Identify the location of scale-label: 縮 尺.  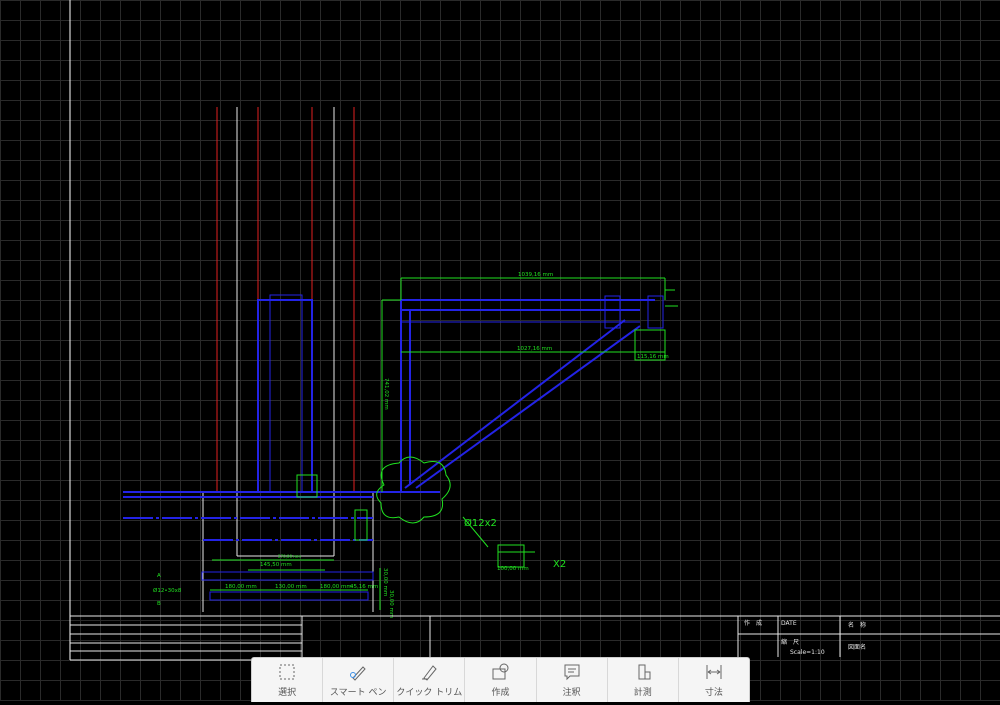
(790, 642).